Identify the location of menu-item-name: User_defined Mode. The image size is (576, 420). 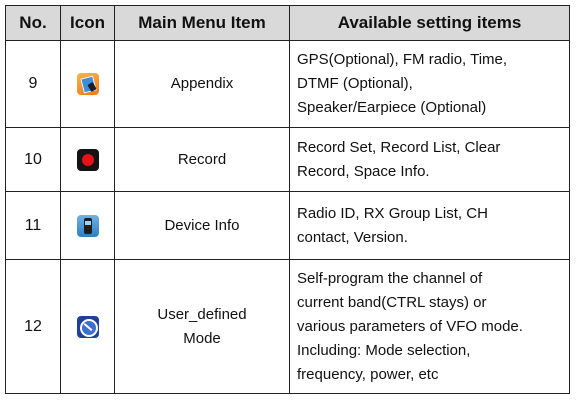
(202, 326).